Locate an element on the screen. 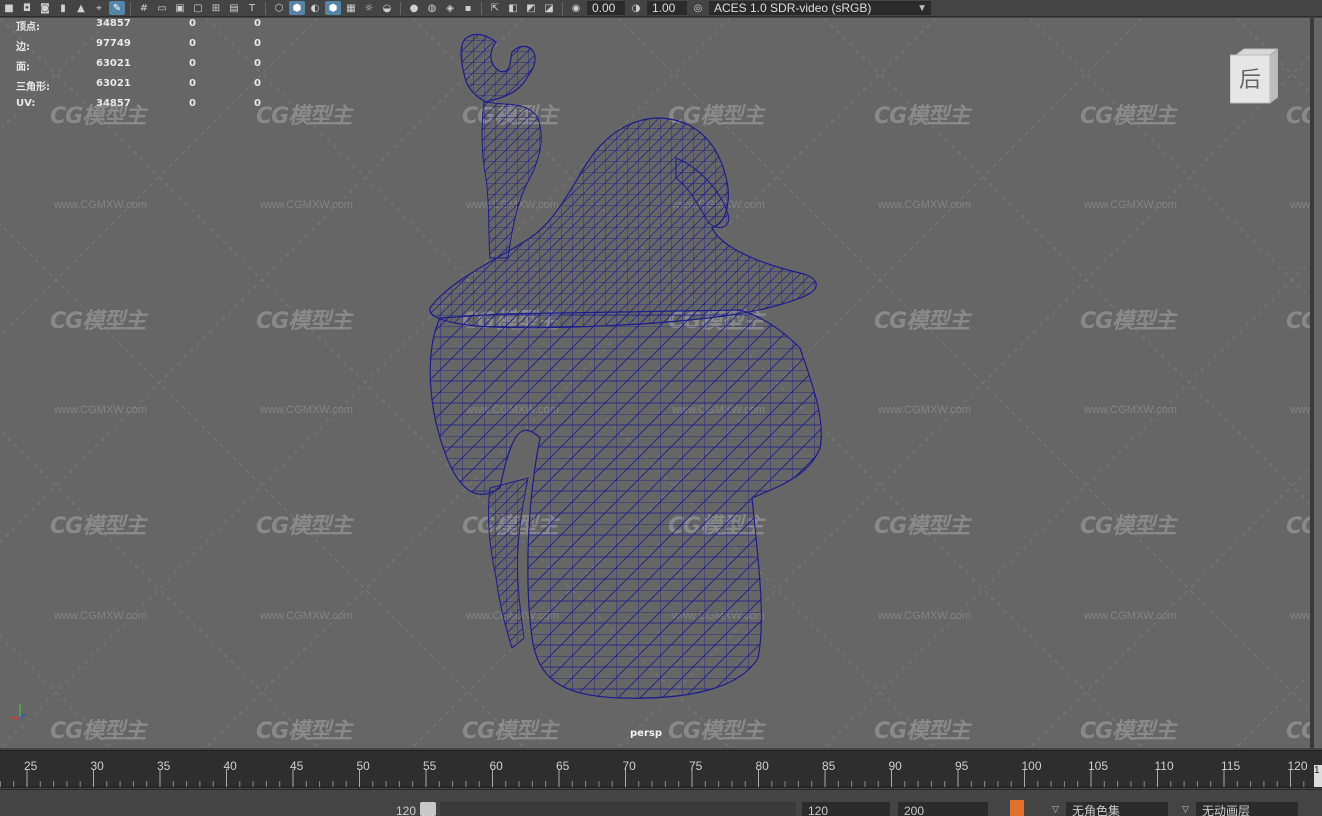 The width and height of the screenshot is (1322, 816). motion-blur-icon: ◍ is located at coordinates (432, 8).